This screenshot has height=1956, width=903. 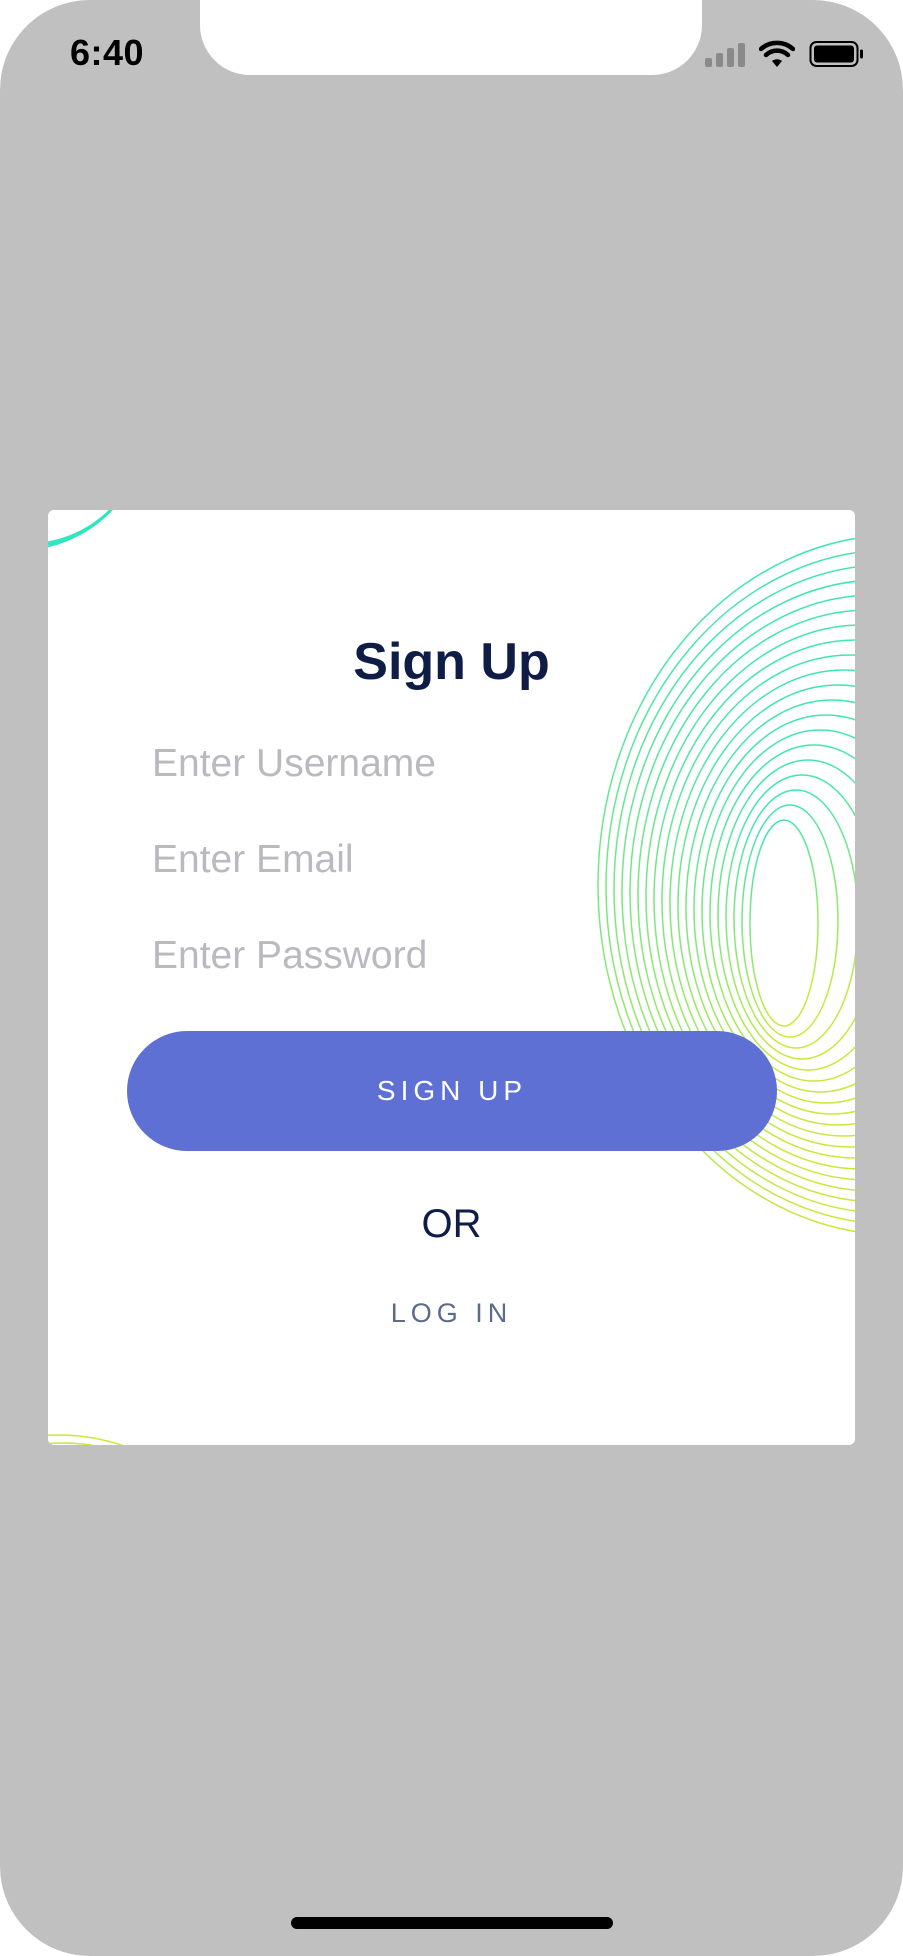 I want to click on status-time: 6:40, so click(x=107, y=52).